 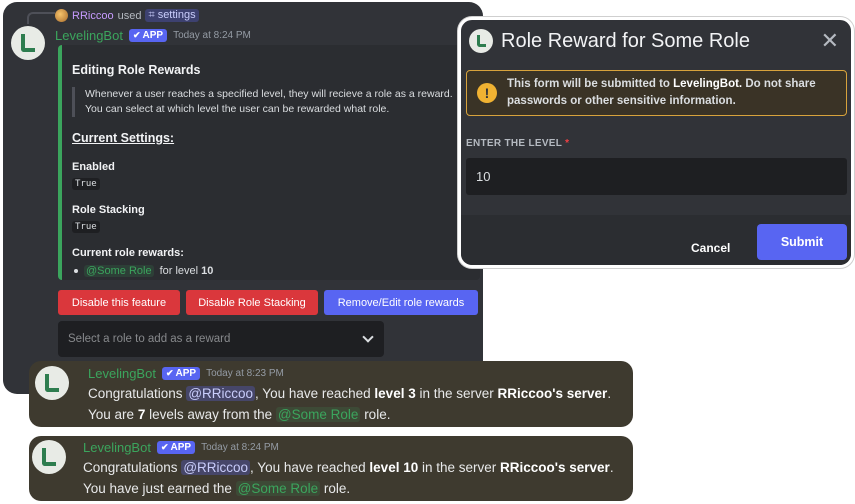 I want to click on remove-edit-button: Remove/Edit role rewards, so click(x=401, y=302).